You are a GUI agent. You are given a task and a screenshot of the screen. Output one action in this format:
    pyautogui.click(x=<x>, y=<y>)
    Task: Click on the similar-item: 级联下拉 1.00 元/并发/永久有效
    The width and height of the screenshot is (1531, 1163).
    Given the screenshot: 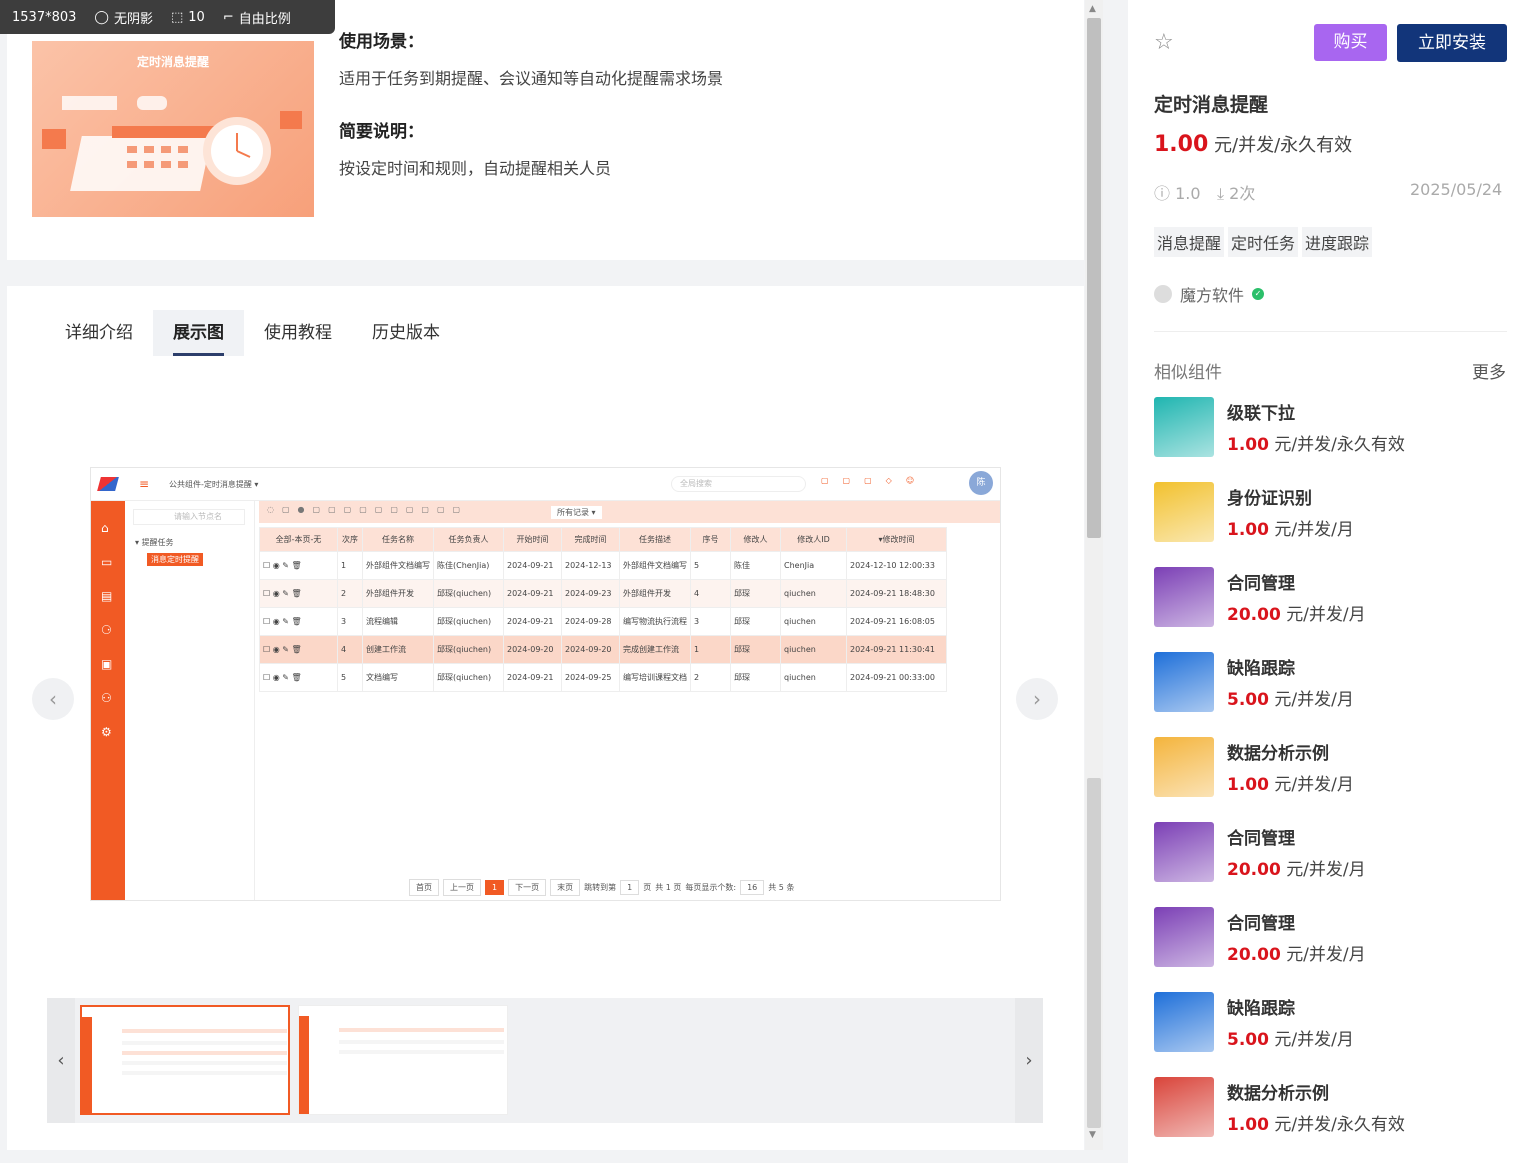 What is the action you would take?
    pyautogui.click(x=1334, y=428)
    